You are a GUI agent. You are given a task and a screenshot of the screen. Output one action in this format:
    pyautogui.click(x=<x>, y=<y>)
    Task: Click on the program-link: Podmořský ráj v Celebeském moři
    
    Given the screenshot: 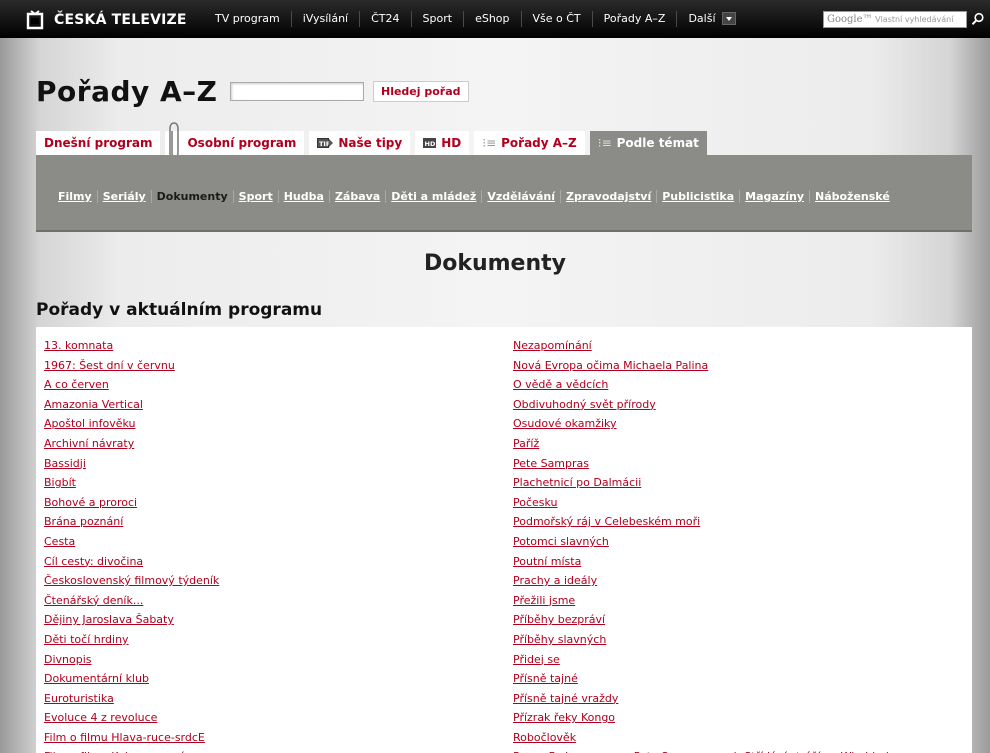 What is the action you would take?
    pyautogui.click(x=711, y=522)
    